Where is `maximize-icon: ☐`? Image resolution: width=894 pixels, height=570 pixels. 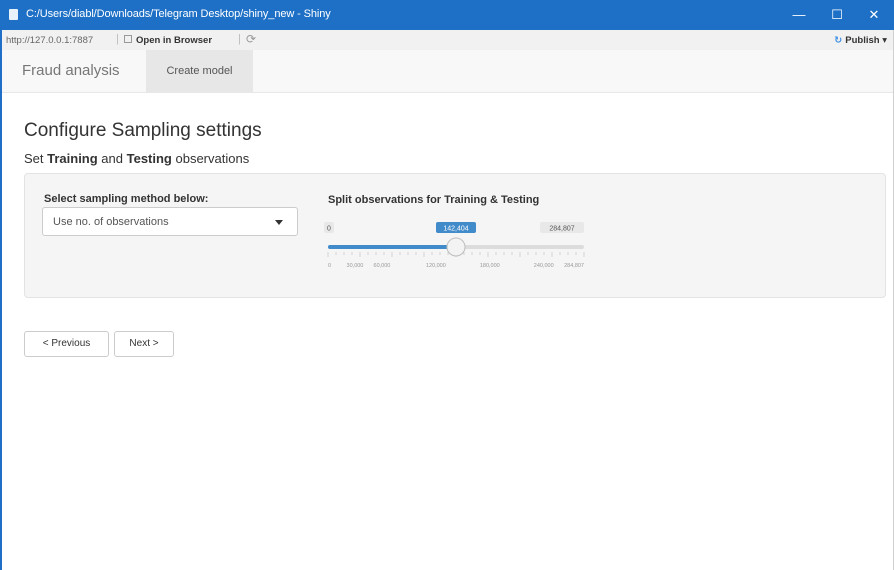
maximize-icon: ☐ is located at coordinates (837, 15).